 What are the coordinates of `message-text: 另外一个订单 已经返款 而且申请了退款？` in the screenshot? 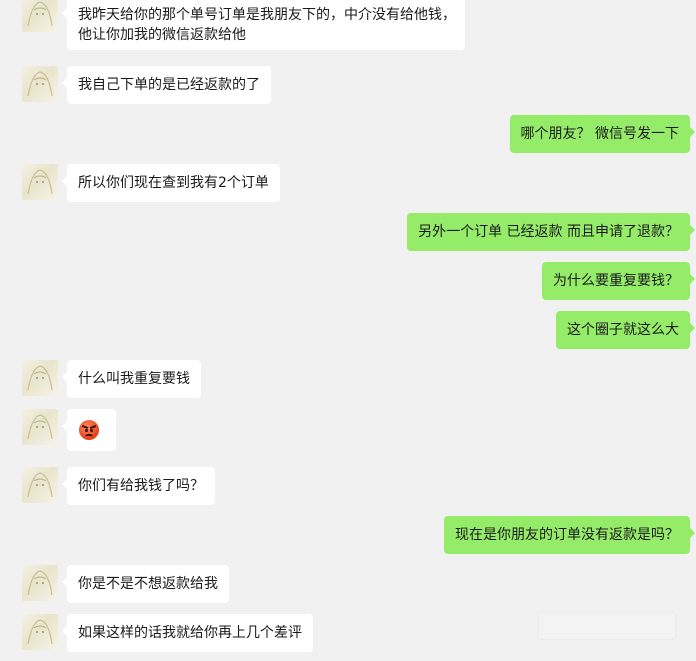 It's located at (548, 232).